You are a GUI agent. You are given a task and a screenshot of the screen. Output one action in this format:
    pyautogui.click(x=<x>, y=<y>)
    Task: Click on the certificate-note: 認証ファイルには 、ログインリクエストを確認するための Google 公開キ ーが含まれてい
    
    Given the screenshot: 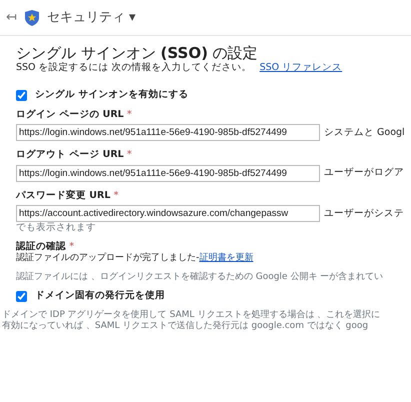 What is the action you would take?
    pyautogui.click(x=200, y=277)
    